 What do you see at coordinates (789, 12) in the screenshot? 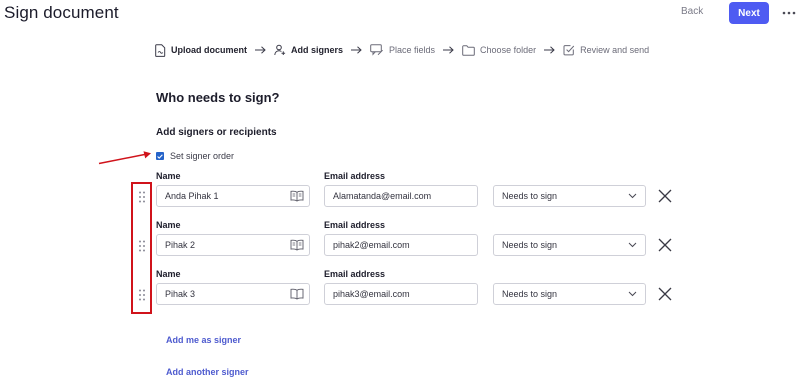
I see `more-options-icon` at bounding box center [789, 12].